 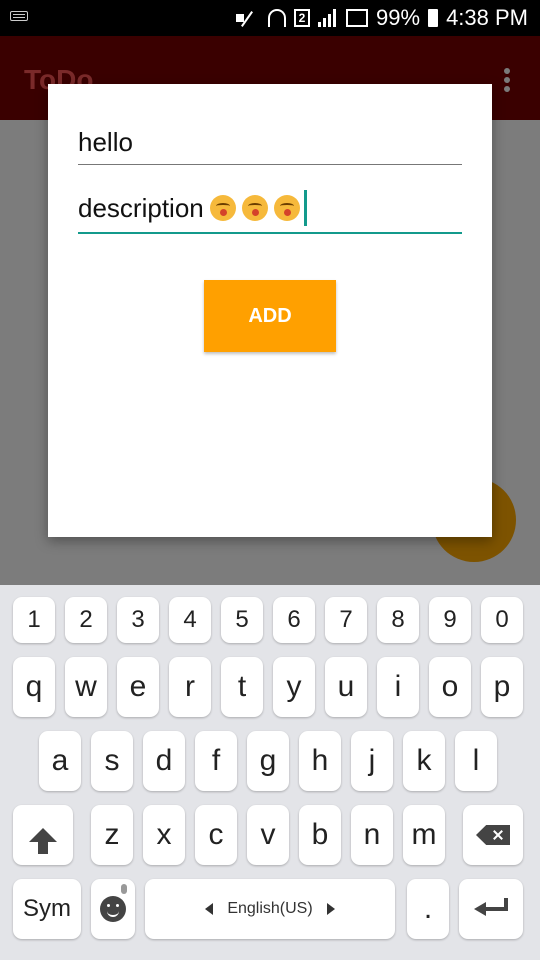 I want to click on key-r: r, so click(x=190, y=687).